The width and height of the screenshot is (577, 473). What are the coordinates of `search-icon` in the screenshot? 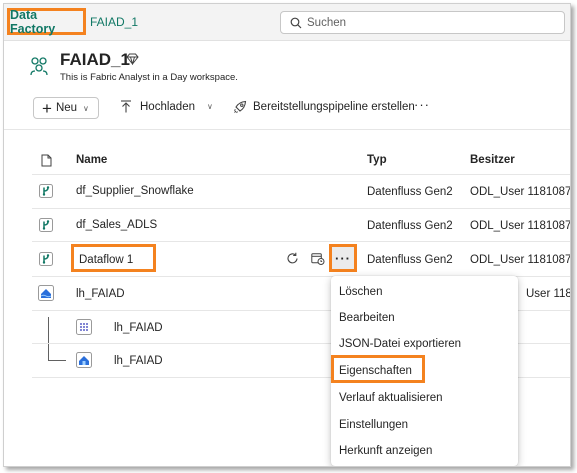 It's located at (296, 22).